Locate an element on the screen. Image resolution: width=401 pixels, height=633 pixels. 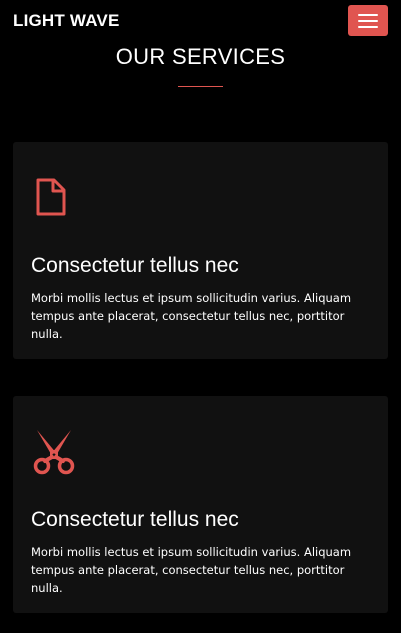
navbar: LIGHT WAVE is located at coordinates (200, 21).